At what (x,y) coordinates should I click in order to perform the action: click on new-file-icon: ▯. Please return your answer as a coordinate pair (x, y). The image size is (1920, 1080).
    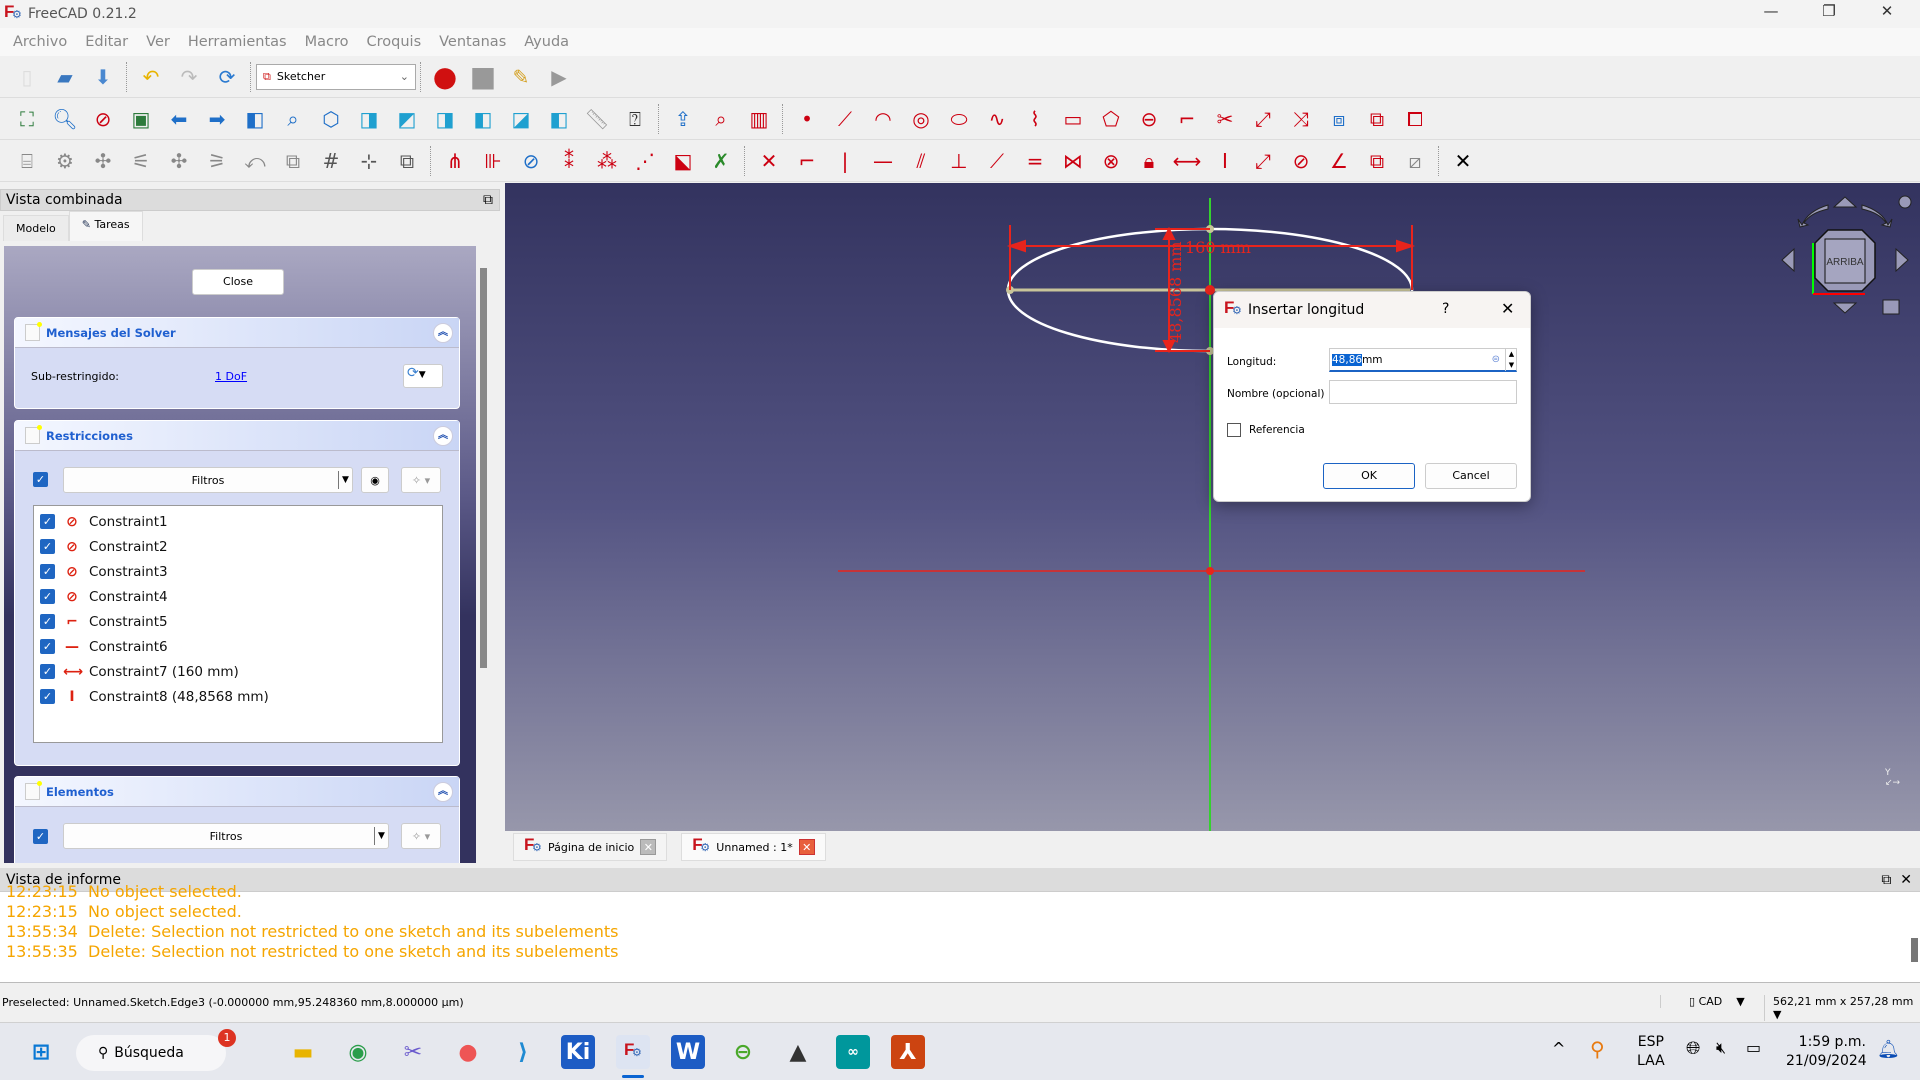
    Looking at the image, I should click on (27, 77).